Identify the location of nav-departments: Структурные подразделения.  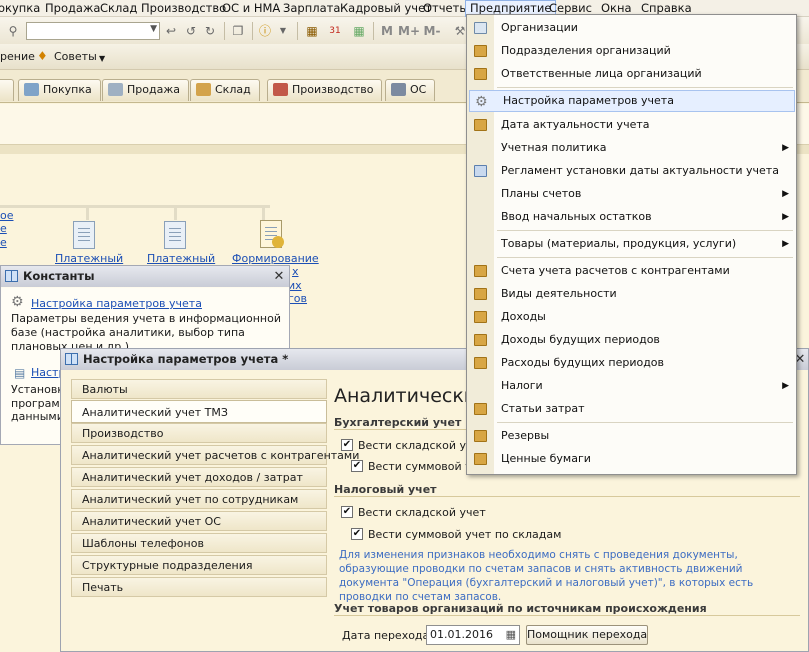
(199, 565).